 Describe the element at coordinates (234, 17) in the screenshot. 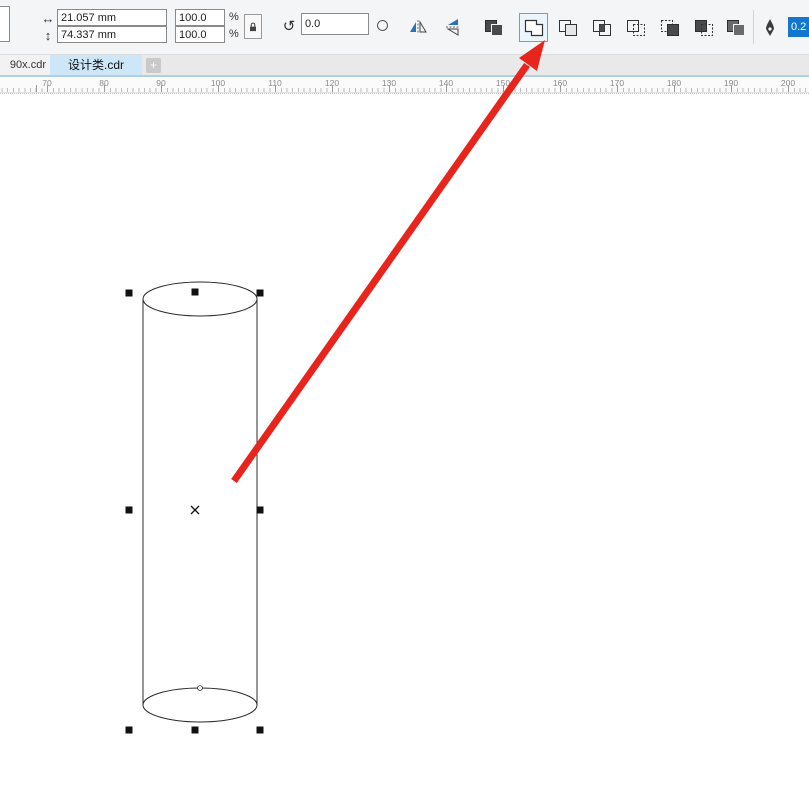

I see `scale-x-percent-label: %` at that location.